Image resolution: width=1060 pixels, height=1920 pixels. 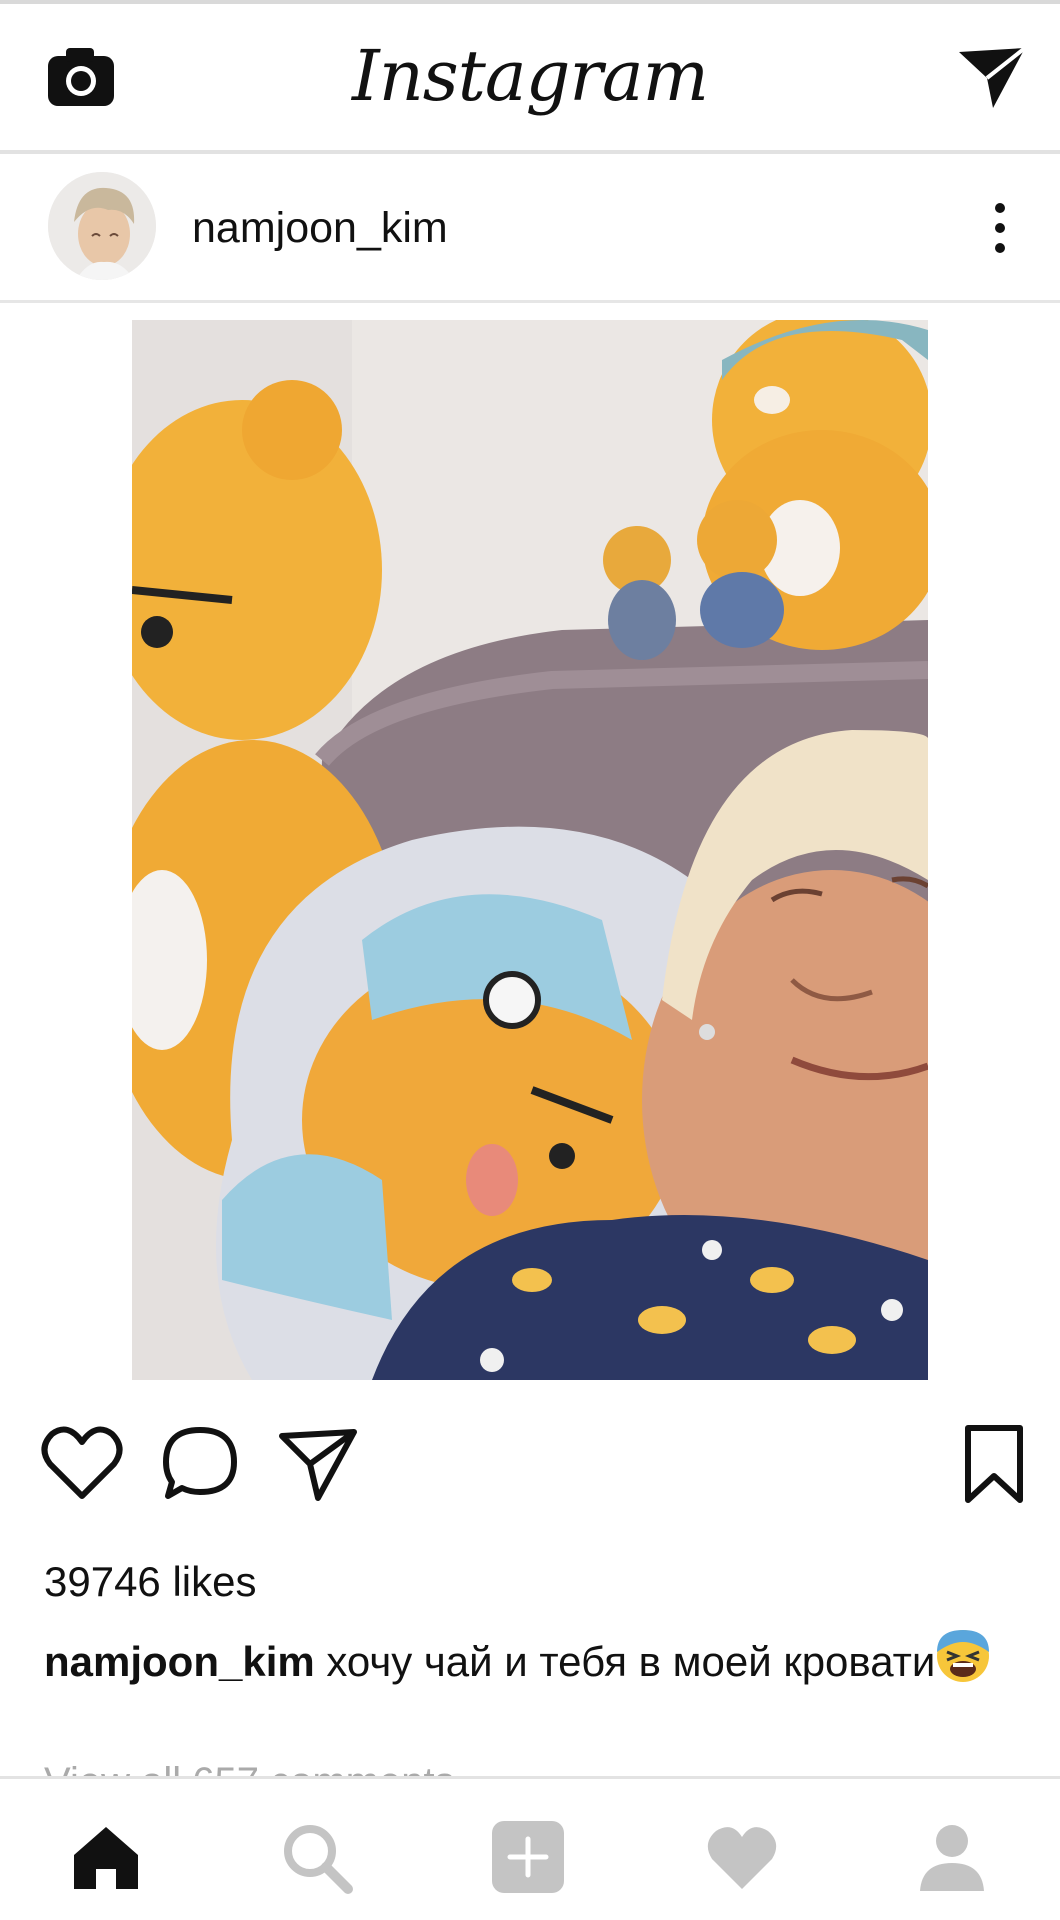 I want to click on add-post-icon, so click(x=528, y=1857).